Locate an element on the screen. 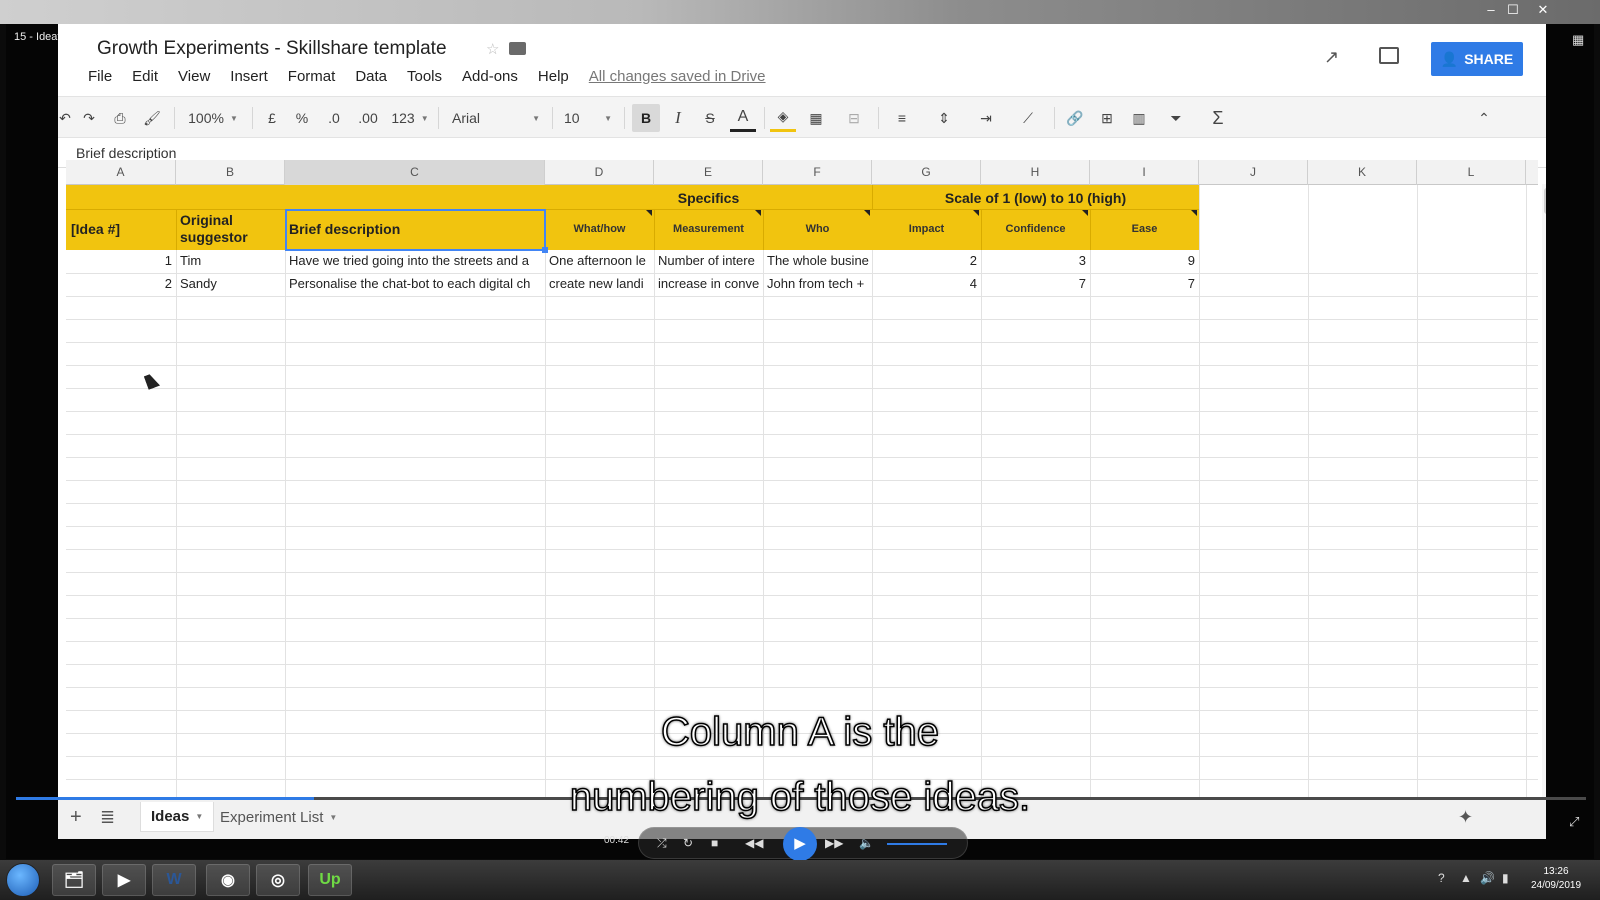 This screenshot has height=900, width=1600. ease-header: Ease is located at coordinates (1144, 229).